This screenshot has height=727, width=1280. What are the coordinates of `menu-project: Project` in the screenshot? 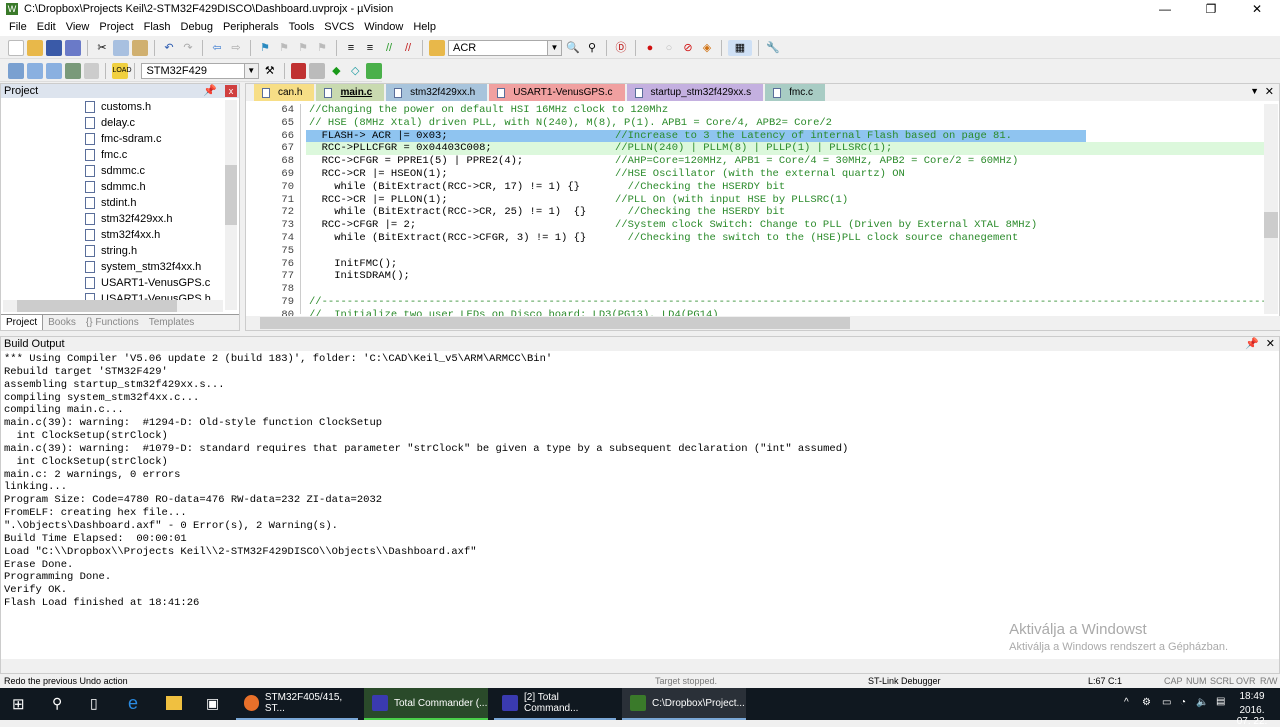 It's located at (116, 27).